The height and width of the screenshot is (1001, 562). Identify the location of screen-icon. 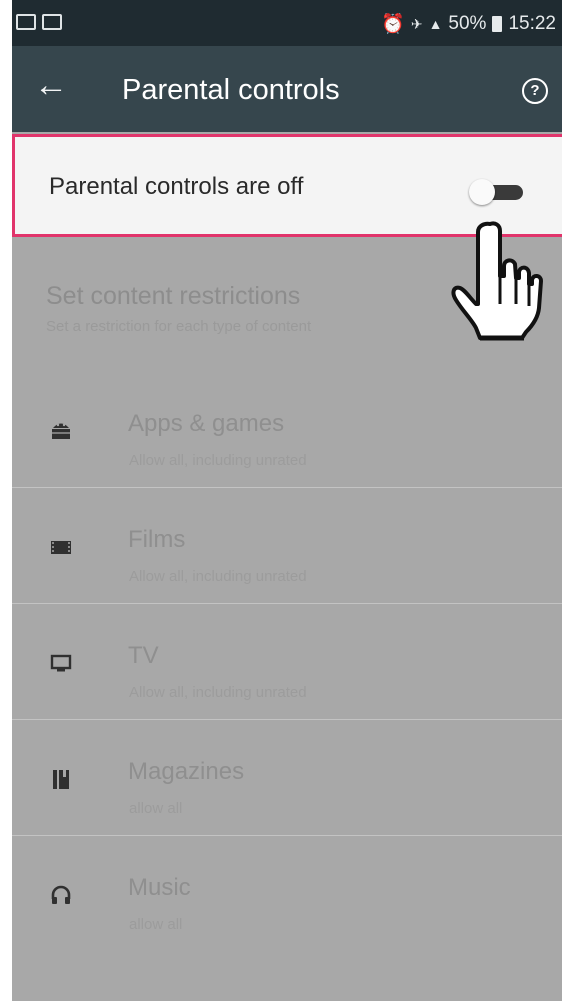
(52, 22).